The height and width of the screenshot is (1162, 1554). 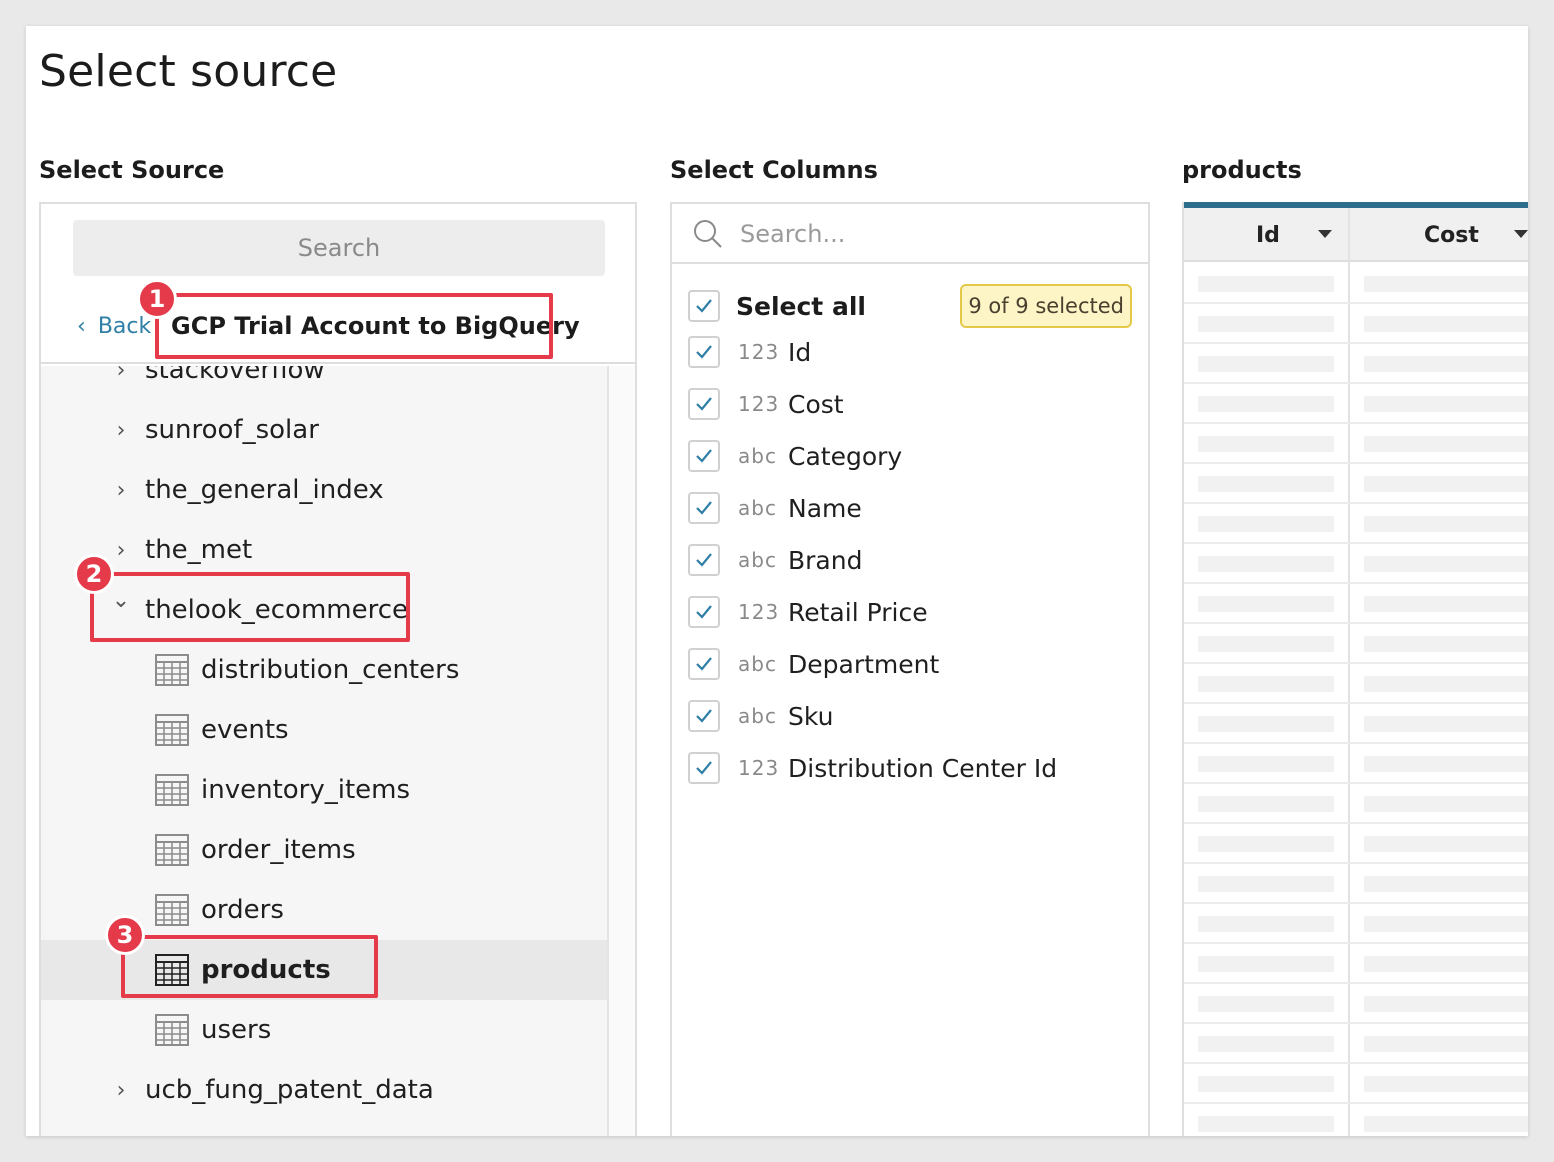 What do you see at coordinates (910, 716) in the screenshot?
I see `column-row: abc Sku` at bounding box center [910, 716].